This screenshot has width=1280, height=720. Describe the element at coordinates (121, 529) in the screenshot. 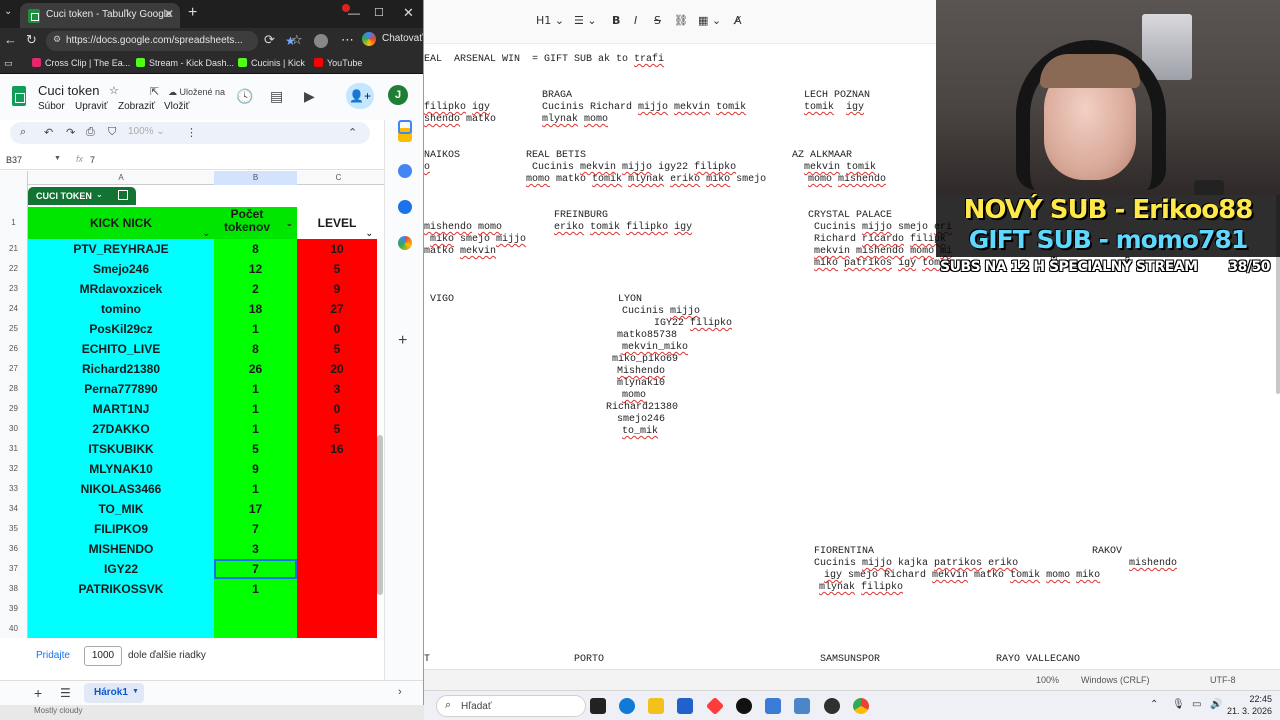

I see `cell-kick-nick: FILIPKO9` at that location.